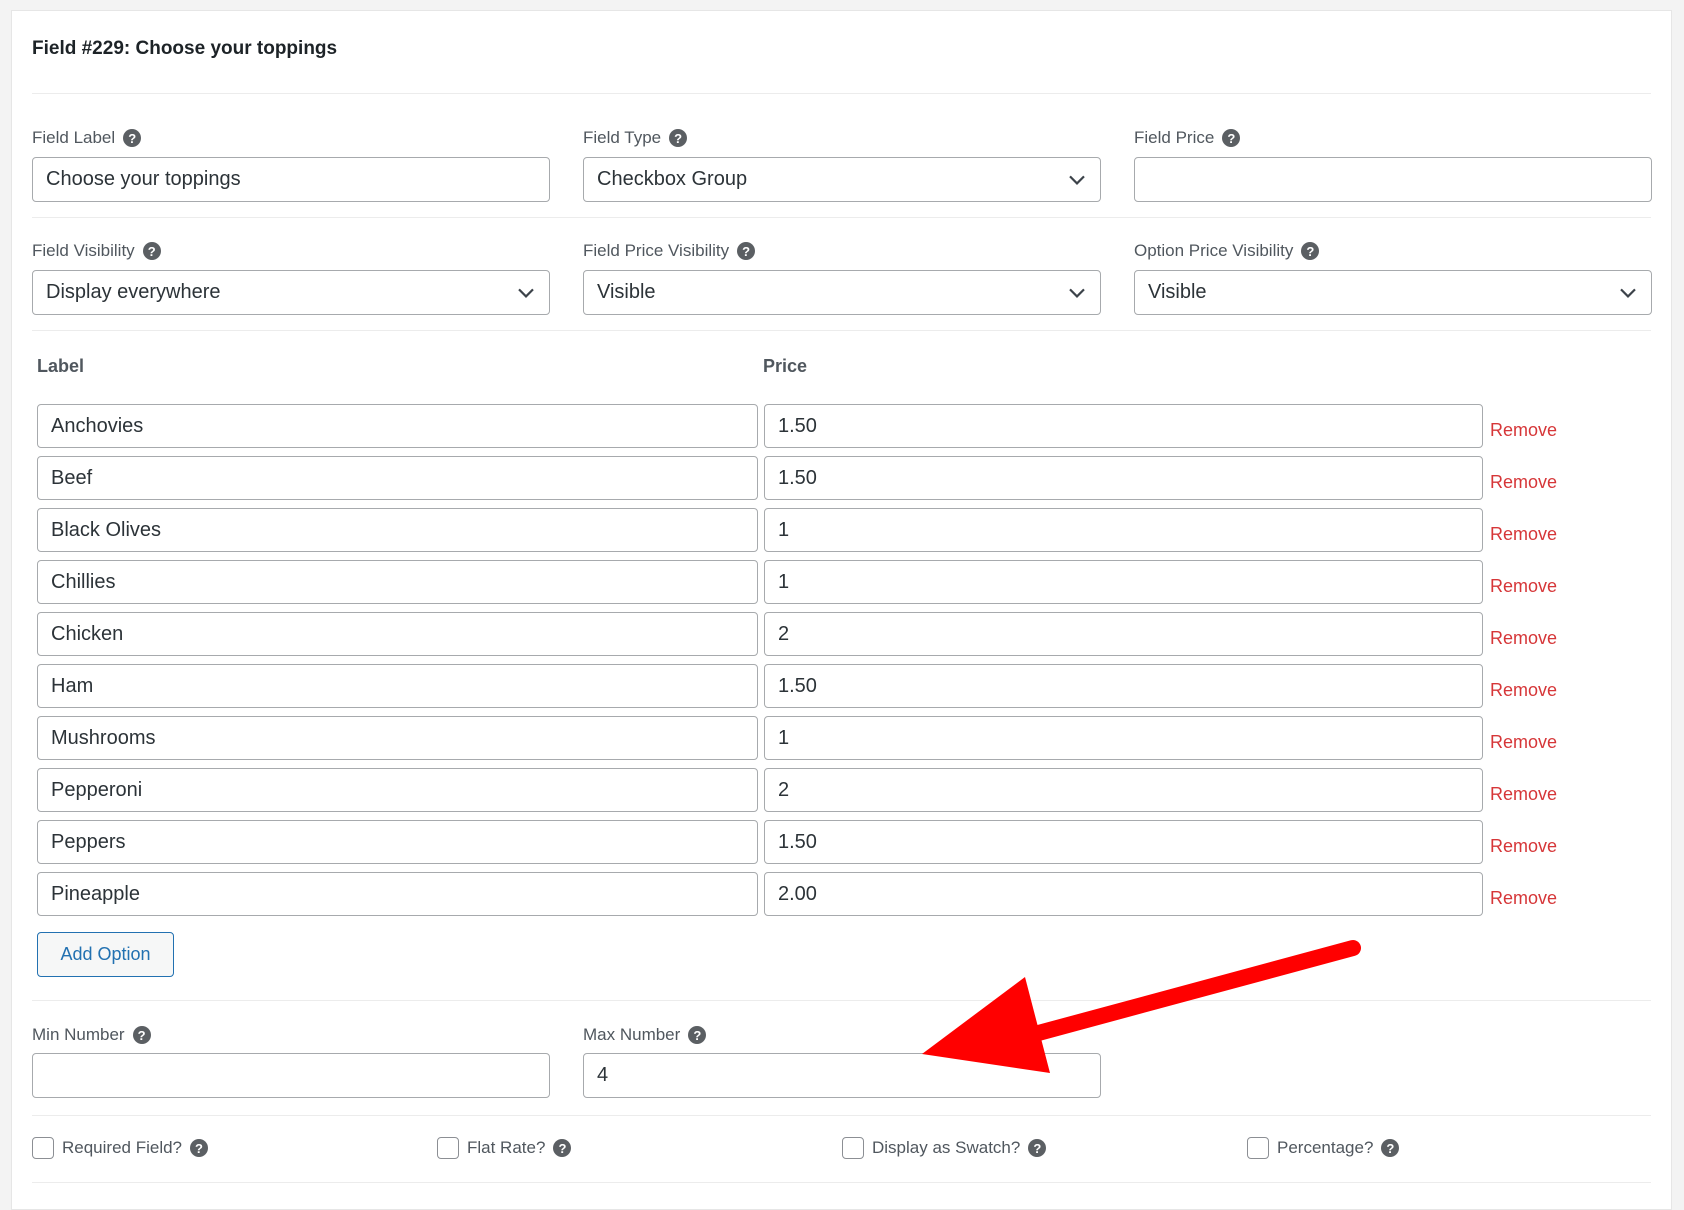 Image resolution: width=1684 pixels, height=1210 pixels. Describe the element at coordinates (397, 478) in the screenshot. I see `option-label-input: Beef` at that location.